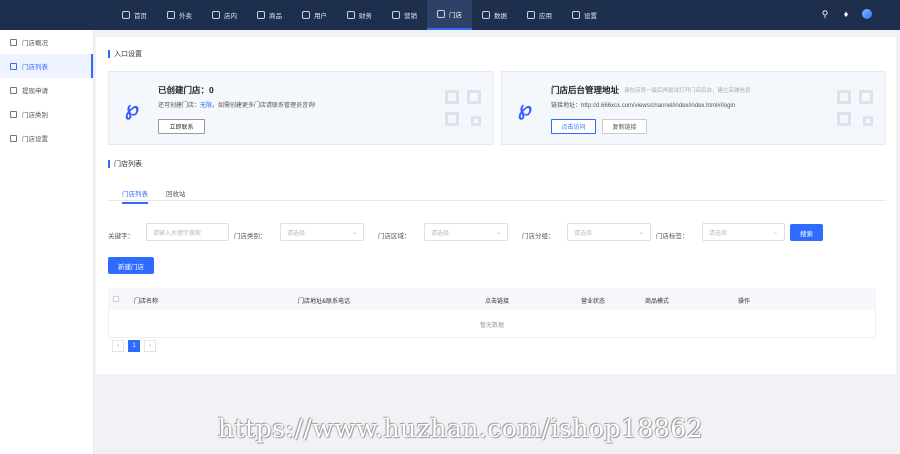 This screenshot has height=454, width=900. Describe the element at coordinates (116, 299) in the screenshot. I see `select-all-checkbox` at that location.